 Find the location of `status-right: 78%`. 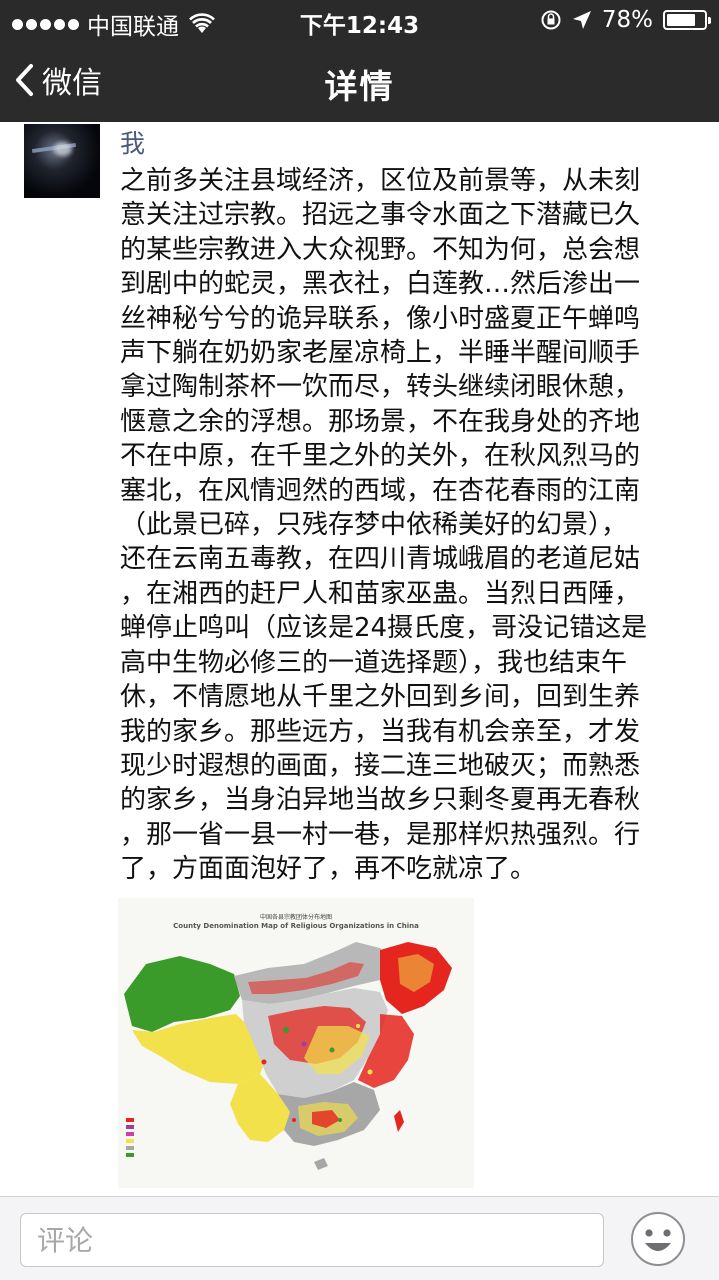

status-right: 78% is located at coordinates (625, 20).